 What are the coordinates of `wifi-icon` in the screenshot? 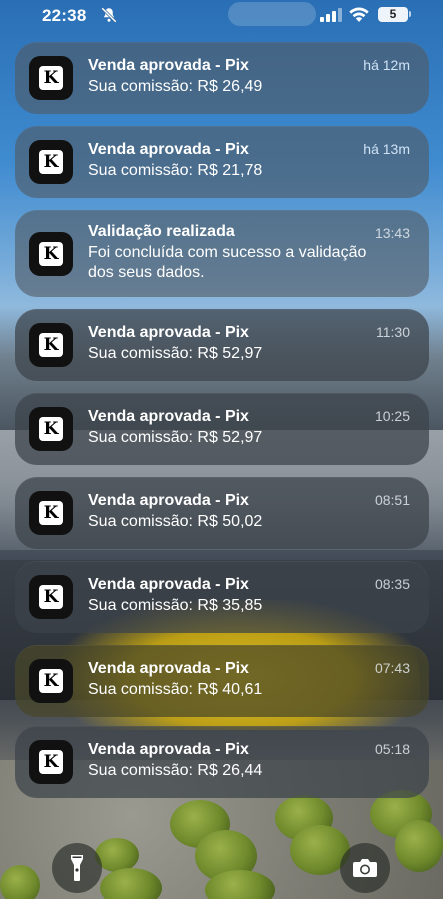 It's located at (359, 14).